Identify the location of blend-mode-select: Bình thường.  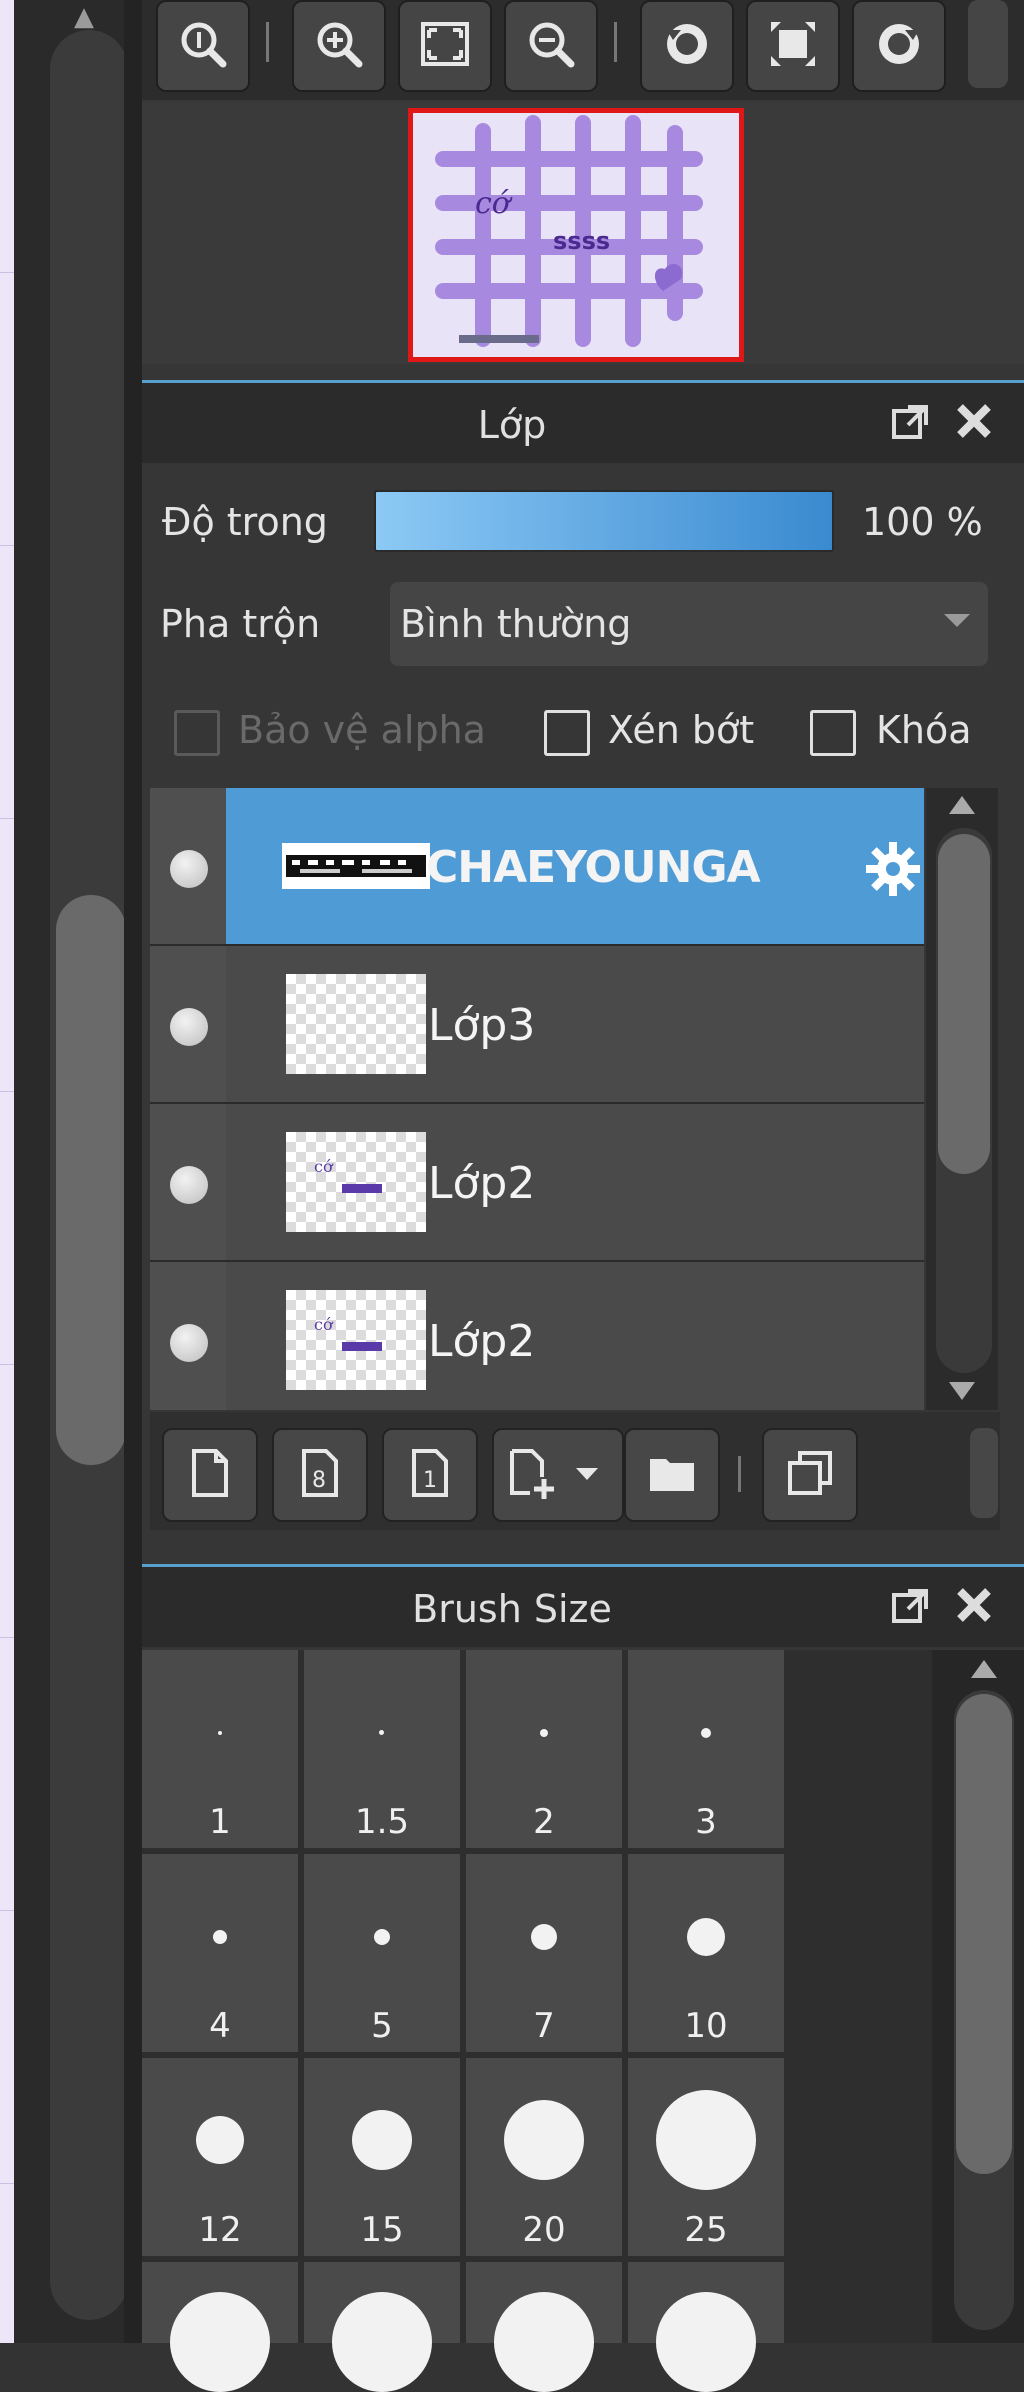
(689, 624).